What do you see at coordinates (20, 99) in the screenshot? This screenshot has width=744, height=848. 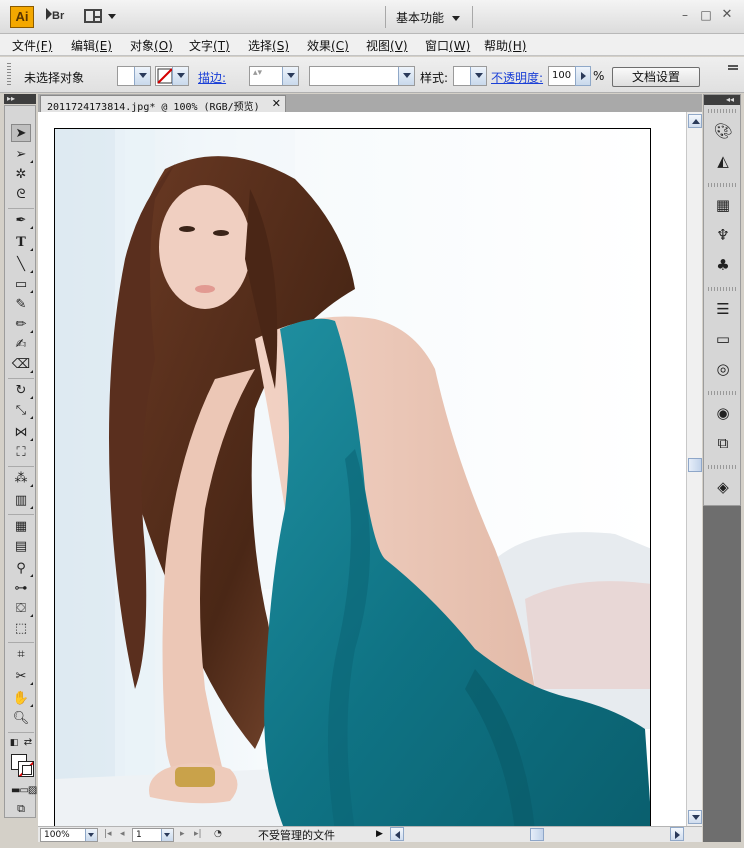 I see `tools-panel-header: ▸▸` at bounding box center [20, 99].